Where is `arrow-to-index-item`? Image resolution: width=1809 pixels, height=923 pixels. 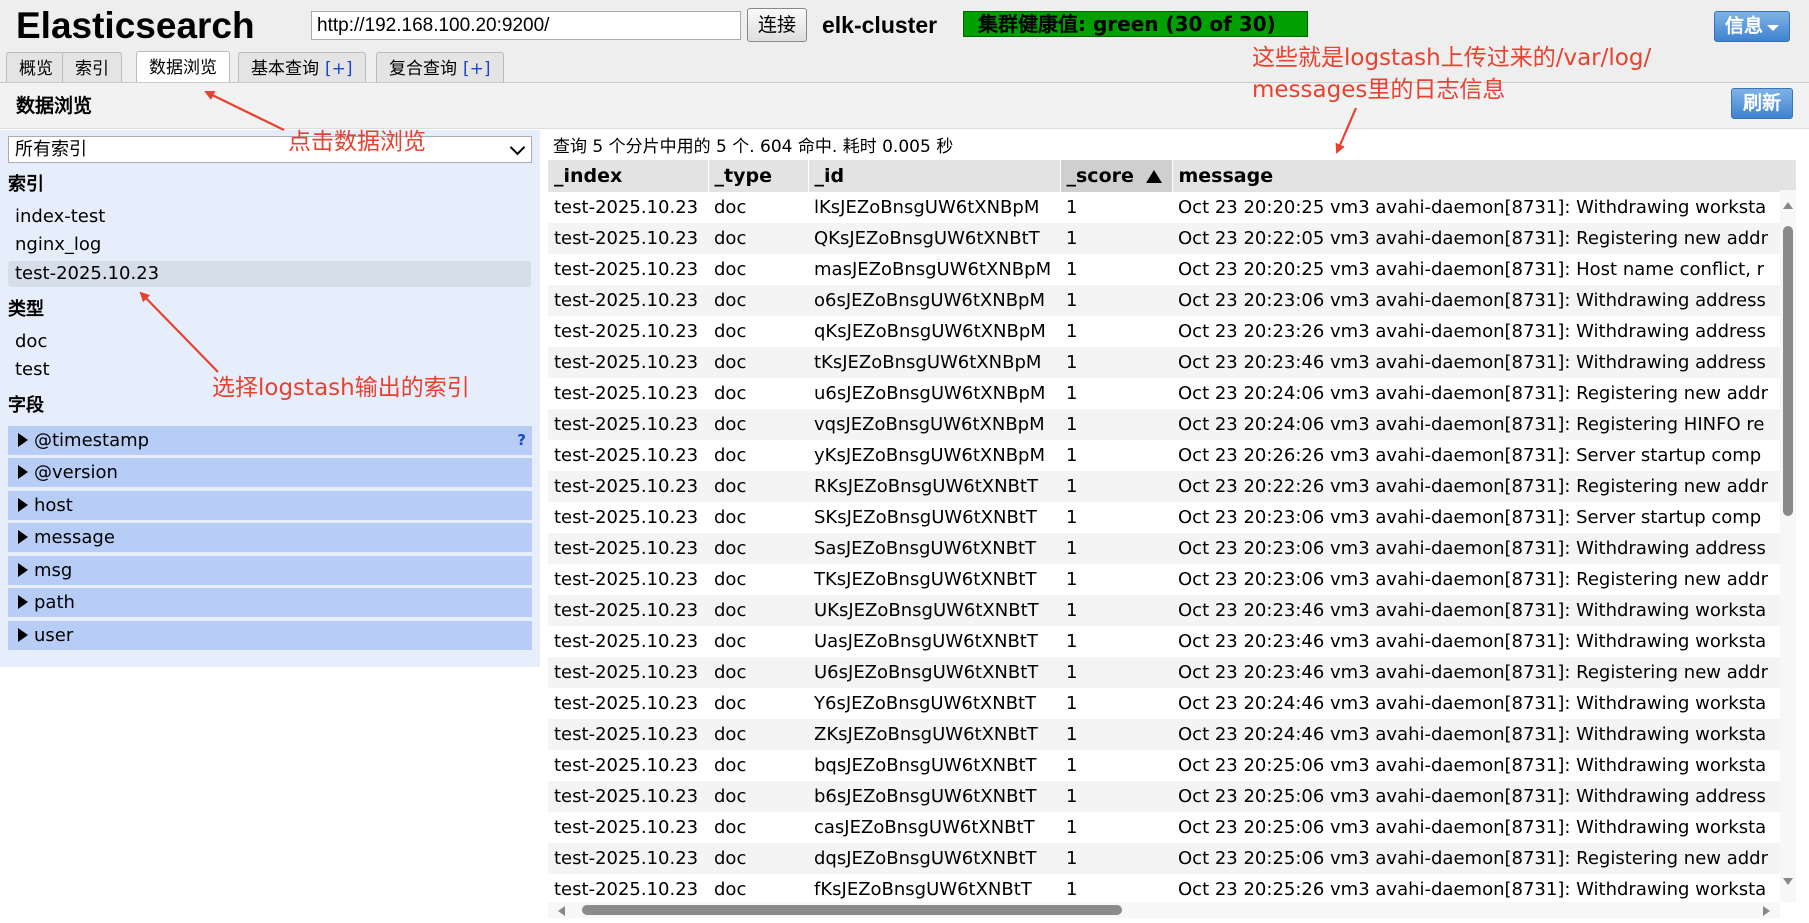
arrow-to-index-item is located at coordinates (179, 332).